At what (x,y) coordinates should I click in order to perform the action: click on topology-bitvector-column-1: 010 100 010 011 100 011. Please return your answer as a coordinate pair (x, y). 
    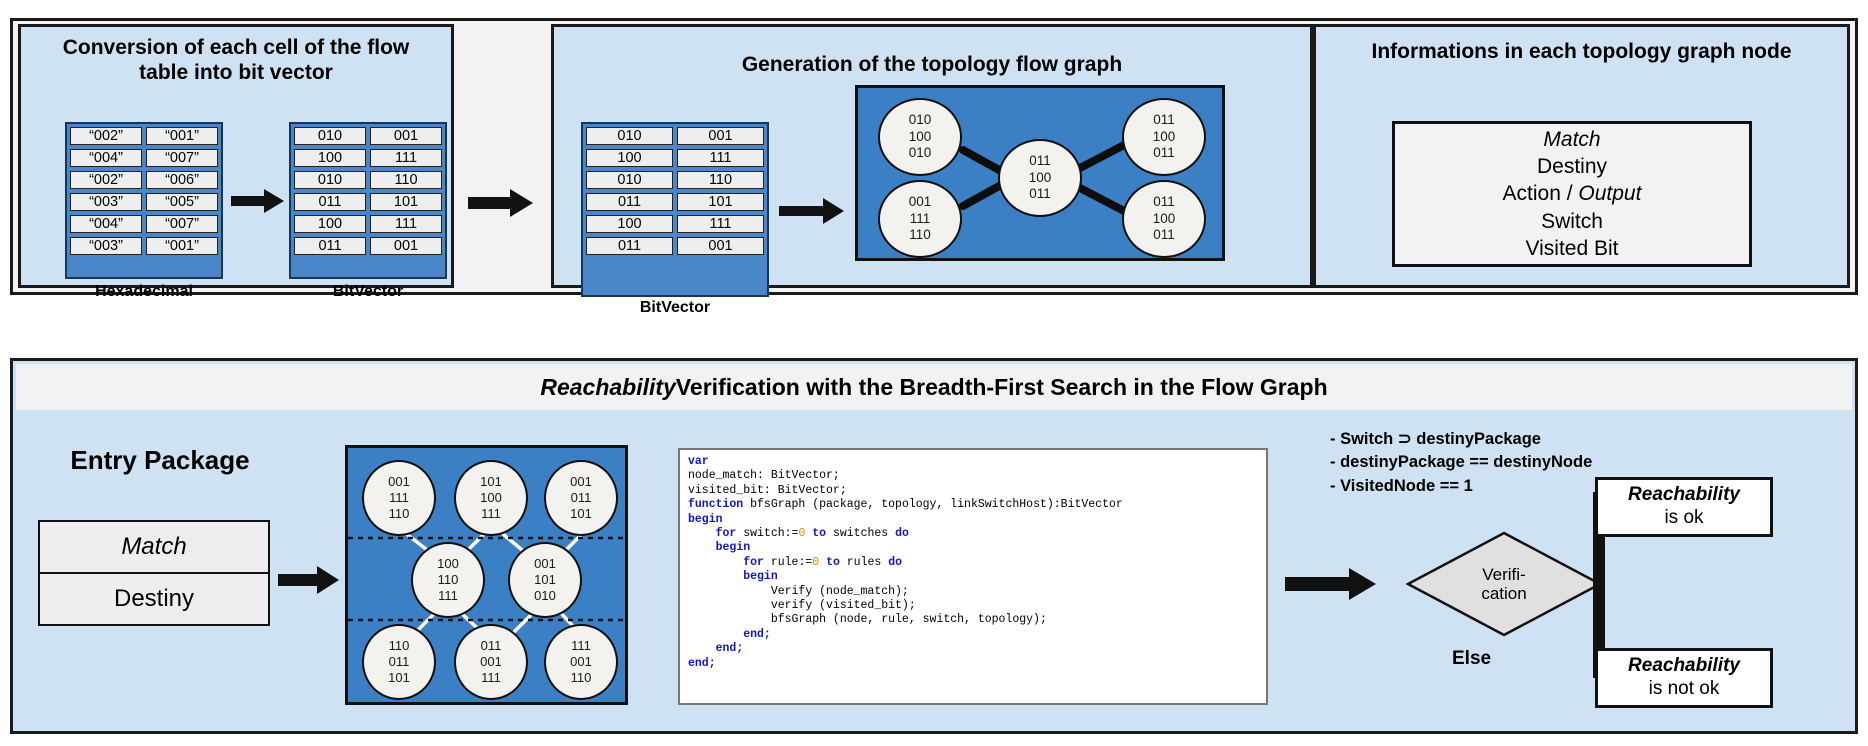
    Looking at the image, I should click on (629, 209).